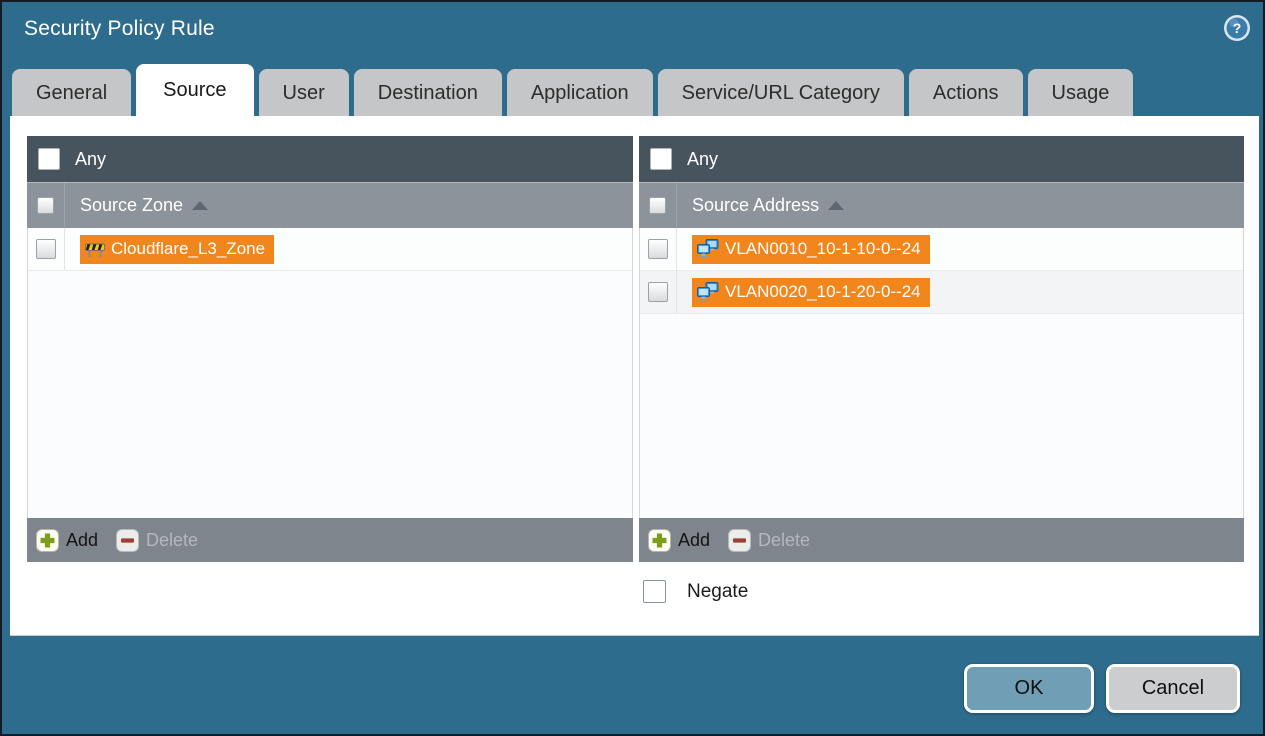 The image size is (1265, 736). I want to click on negate-label: Negate, so click(718, 591).